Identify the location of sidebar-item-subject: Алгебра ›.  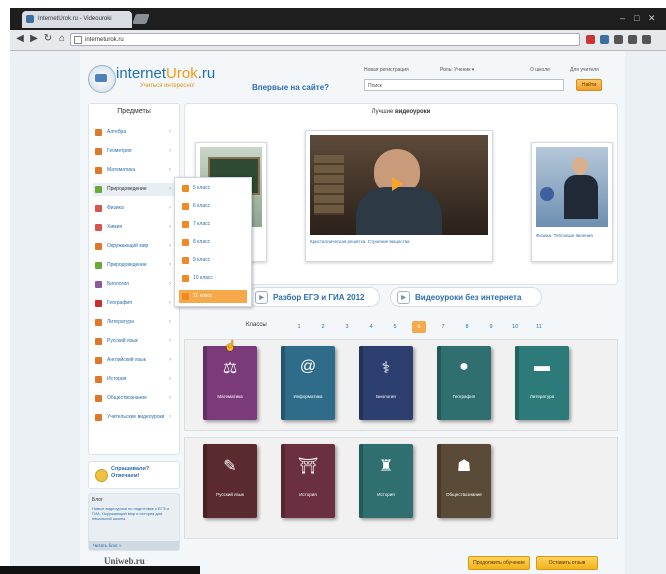
(134, 132).